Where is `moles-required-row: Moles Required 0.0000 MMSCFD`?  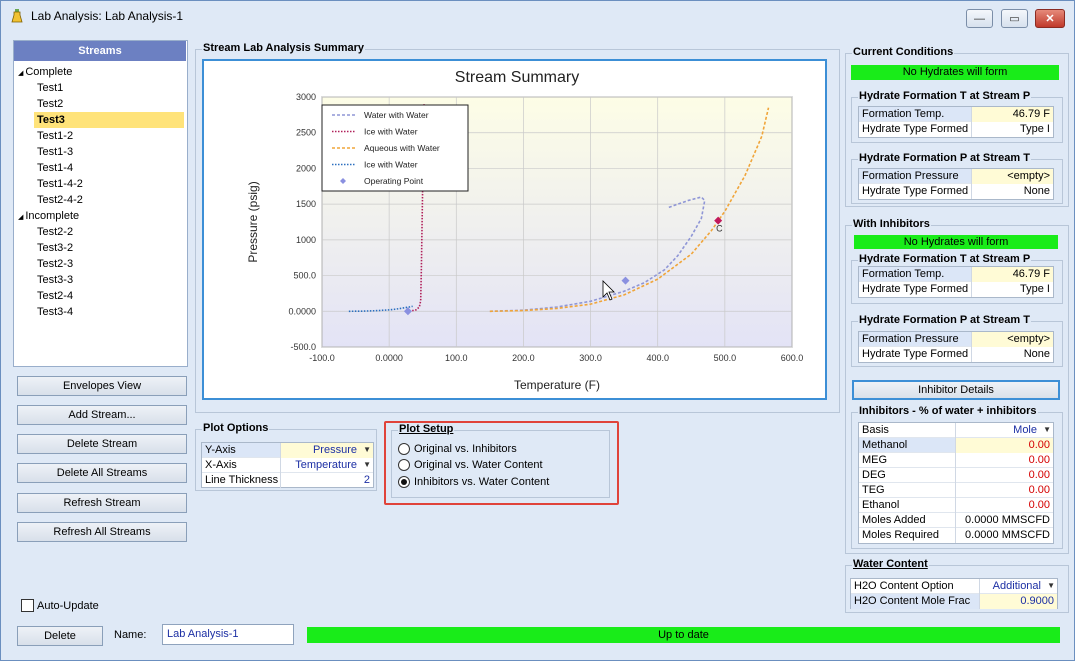 moles-required-row: Moles Required 0.0000 MMSCFD is located at coordinates (956, 535).